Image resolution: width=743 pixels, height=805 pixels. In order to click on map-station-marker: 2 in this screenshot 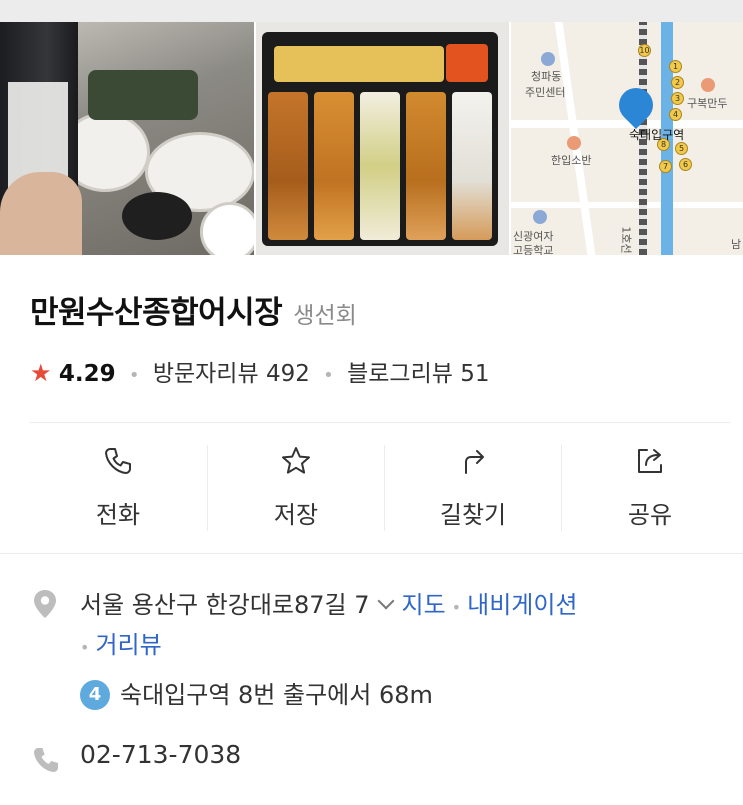, I will do `click(677, 82)`.